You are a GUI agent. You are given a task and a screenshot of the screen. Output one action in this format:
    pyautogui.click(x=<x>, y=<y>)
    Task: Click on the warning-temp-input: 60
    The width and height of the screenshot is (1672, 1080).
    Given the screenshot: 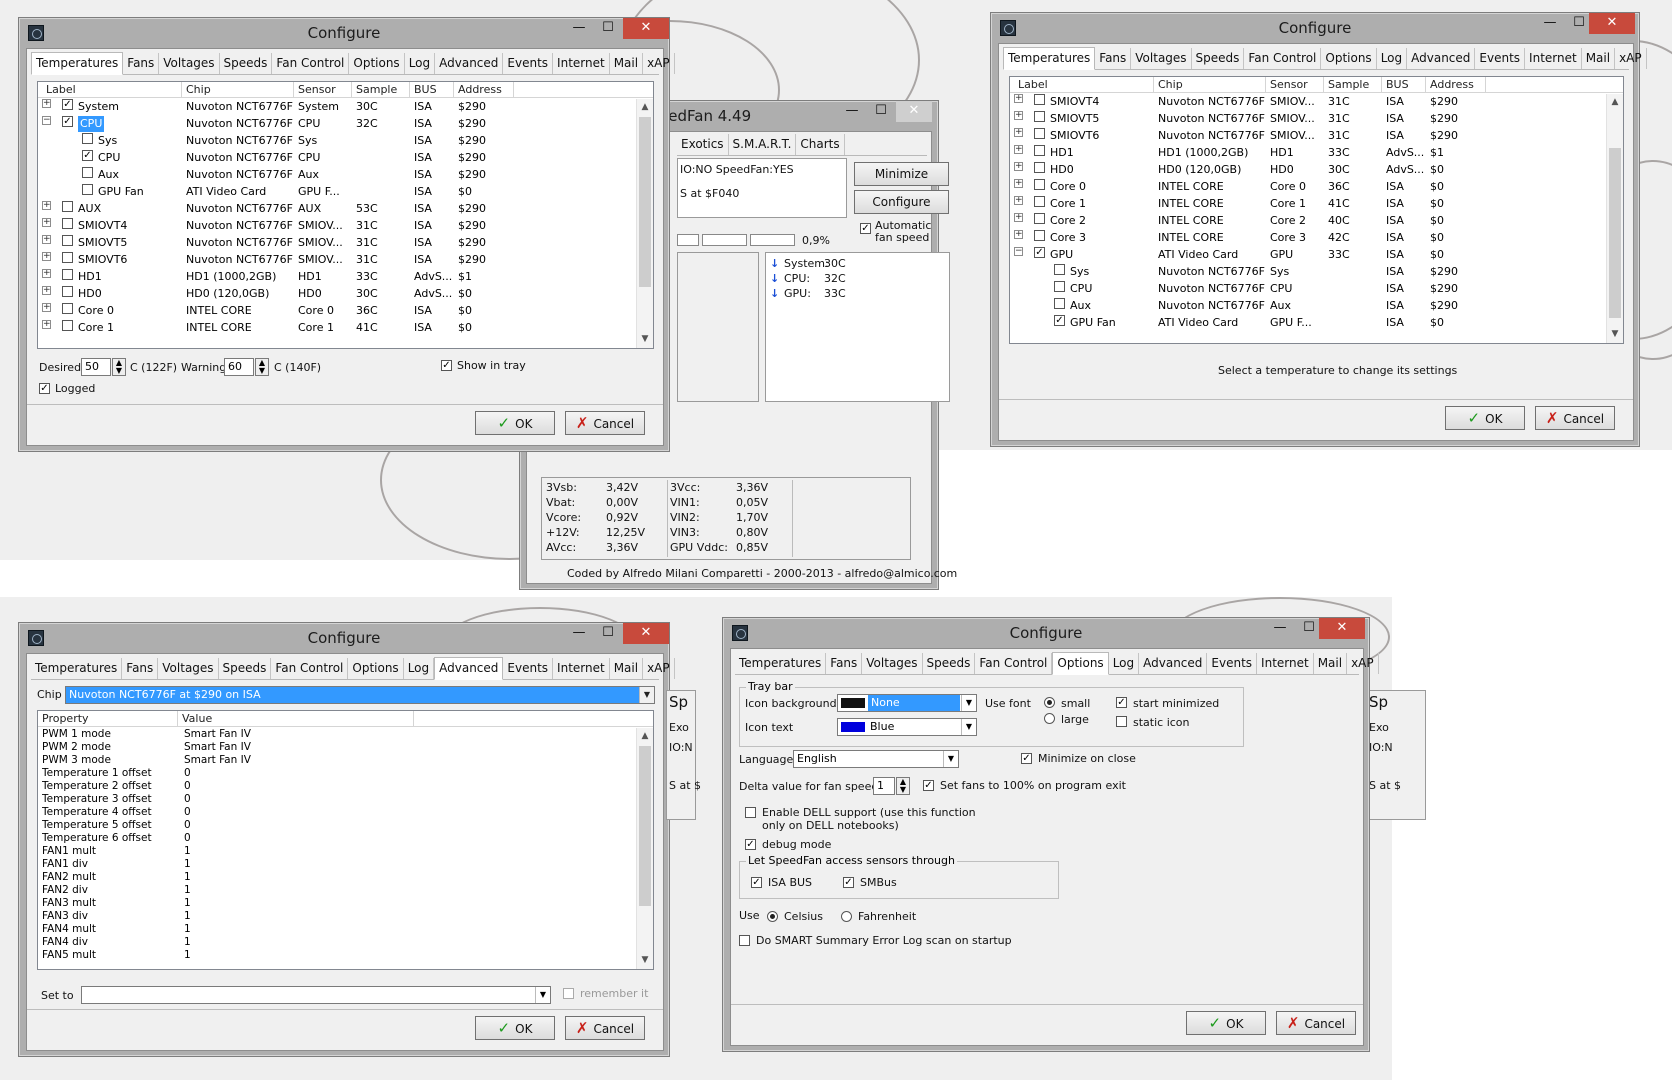 What is the action you would take?
    pyautogui.click(x=239, y=367)
    